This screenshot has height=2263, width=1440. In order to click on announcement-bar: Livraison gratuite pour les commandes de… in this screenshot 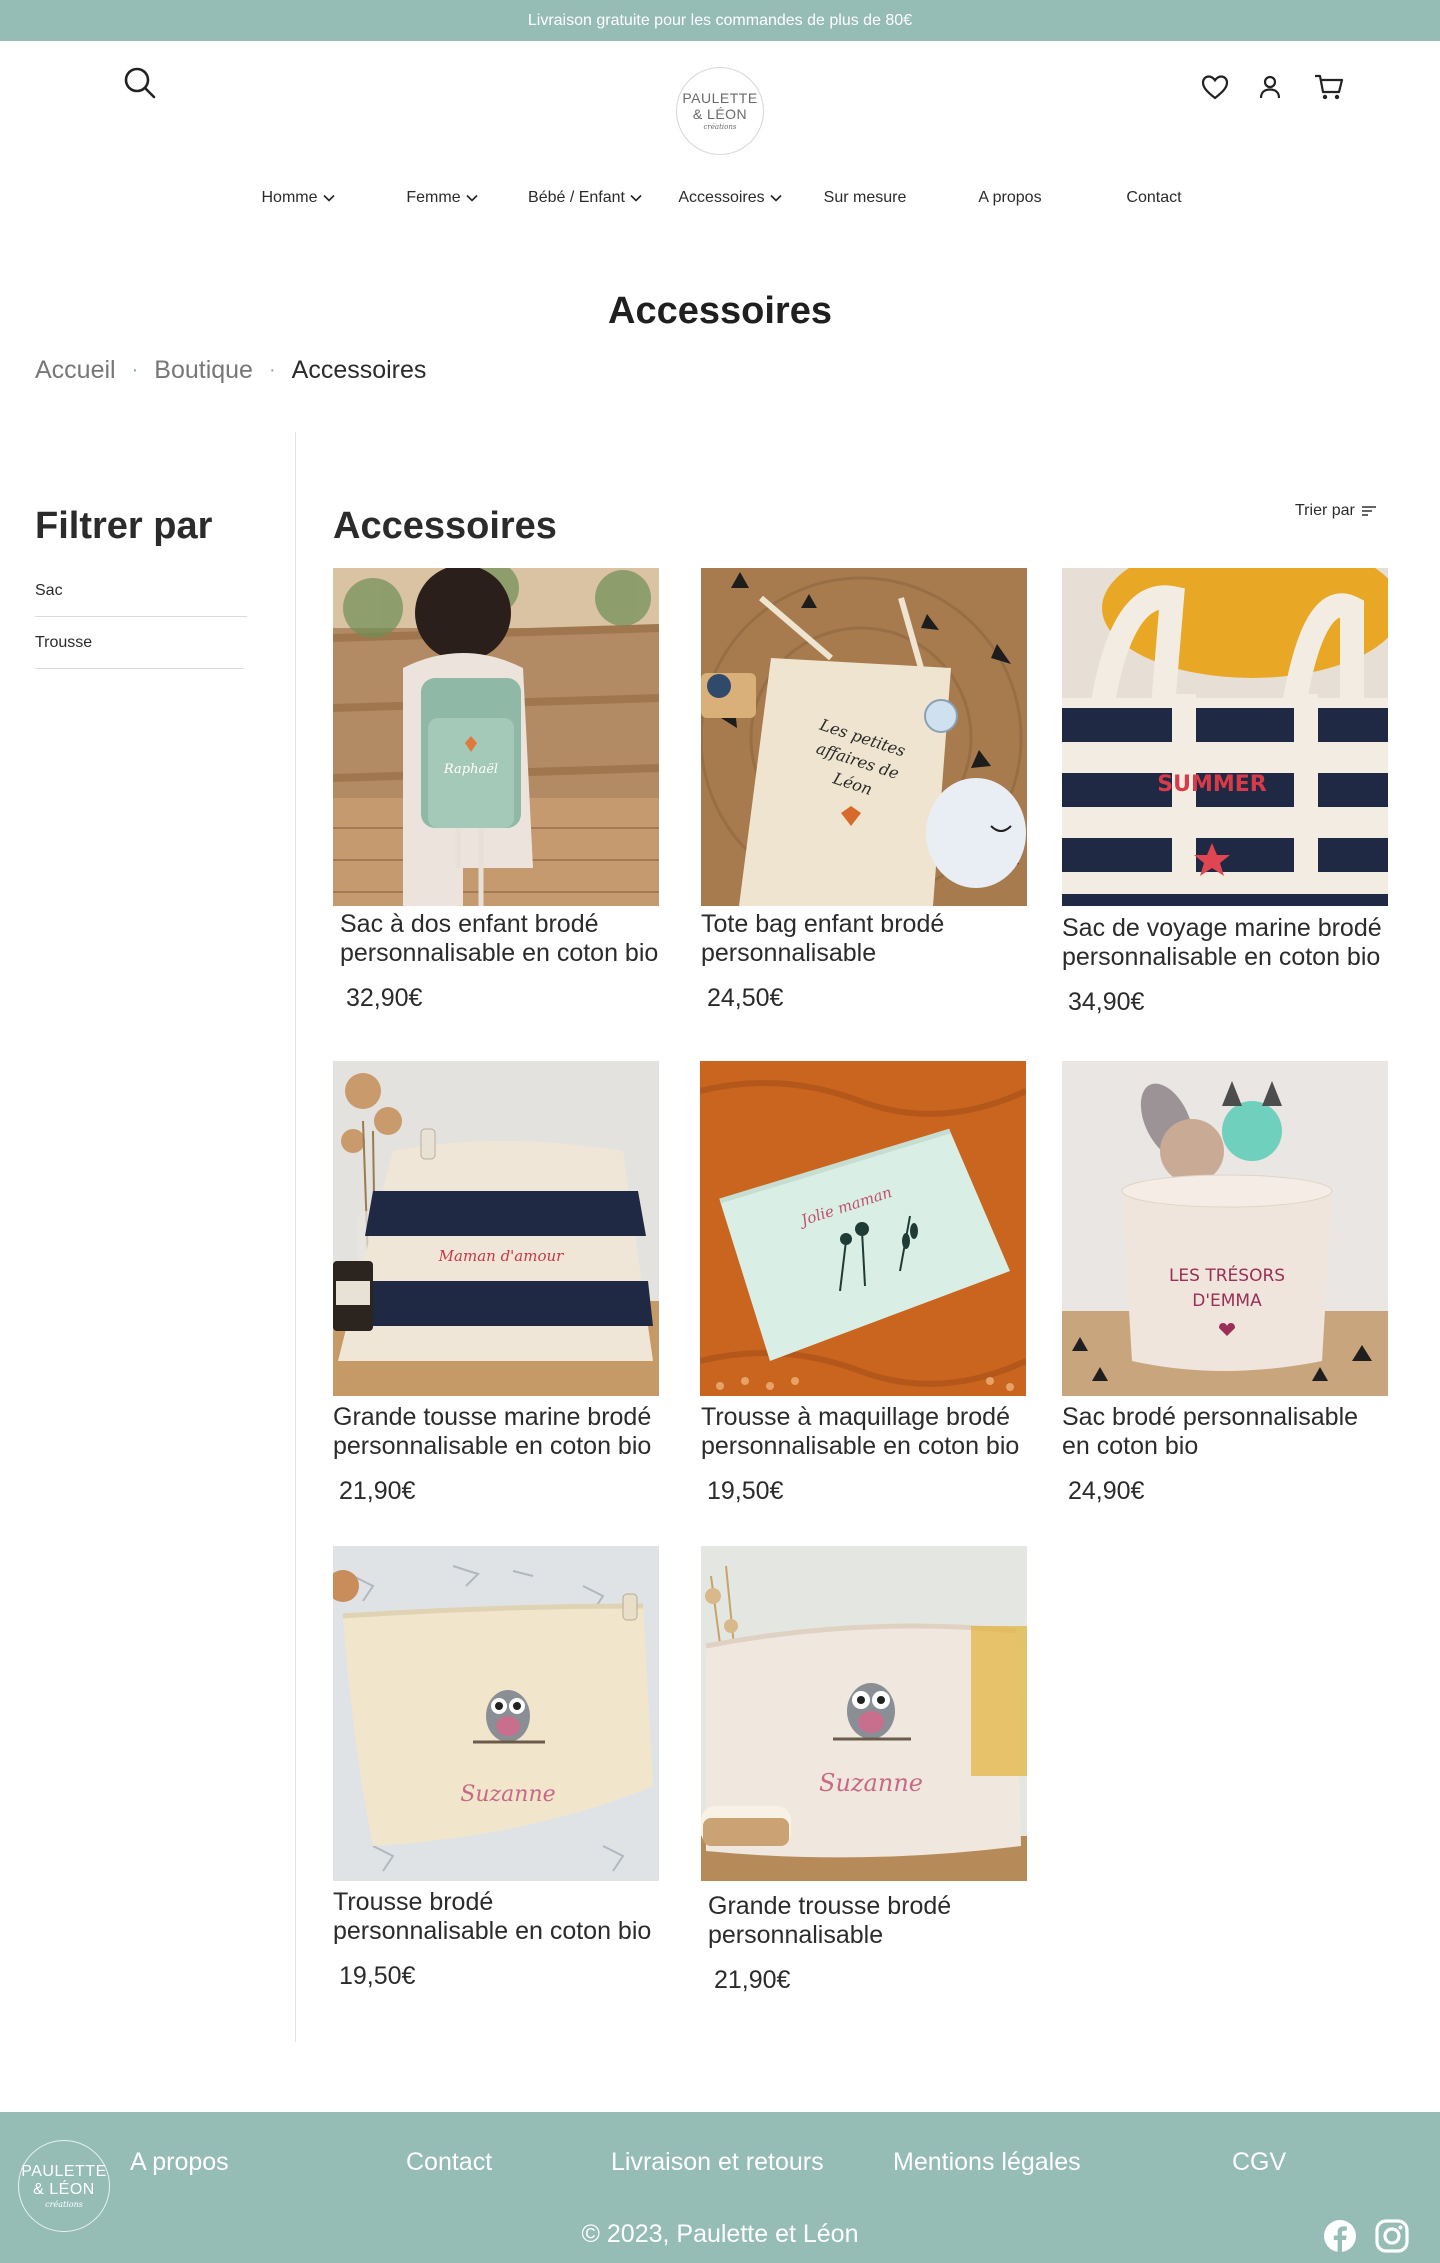, I will do `click(720, 20)`.